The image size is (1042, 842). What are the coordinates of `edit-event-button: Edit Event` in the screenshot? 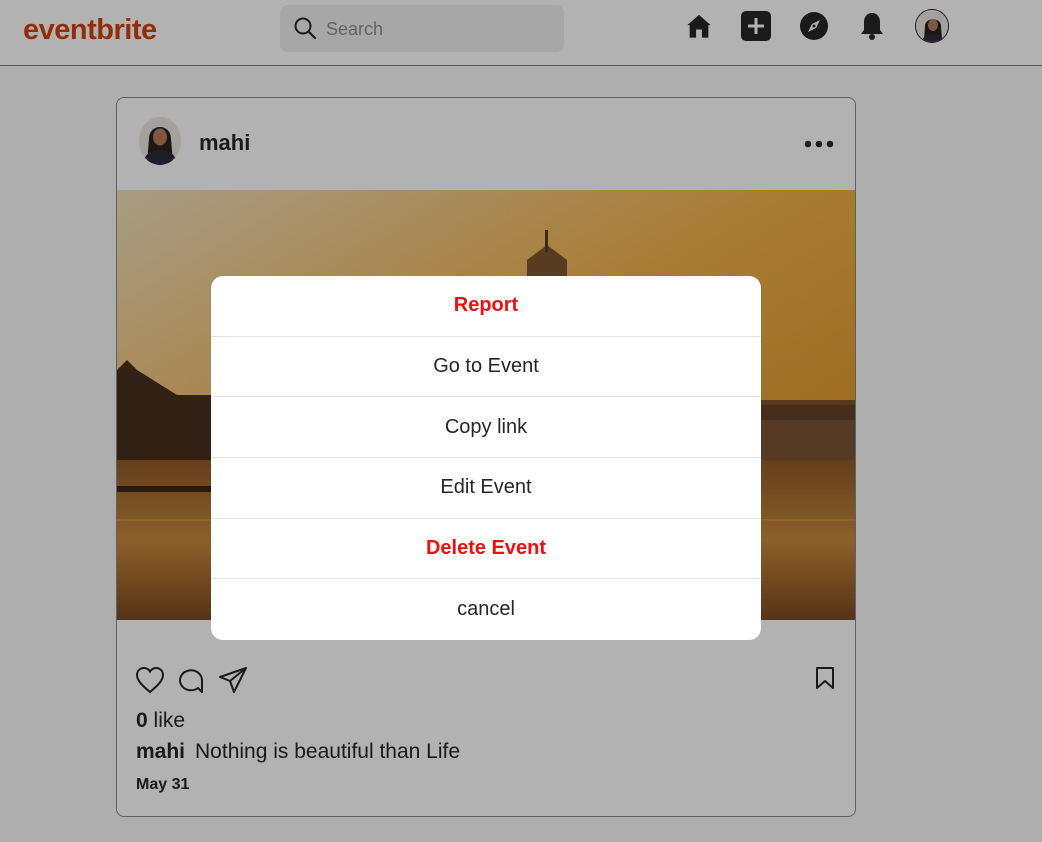 It's located at (486, 488).